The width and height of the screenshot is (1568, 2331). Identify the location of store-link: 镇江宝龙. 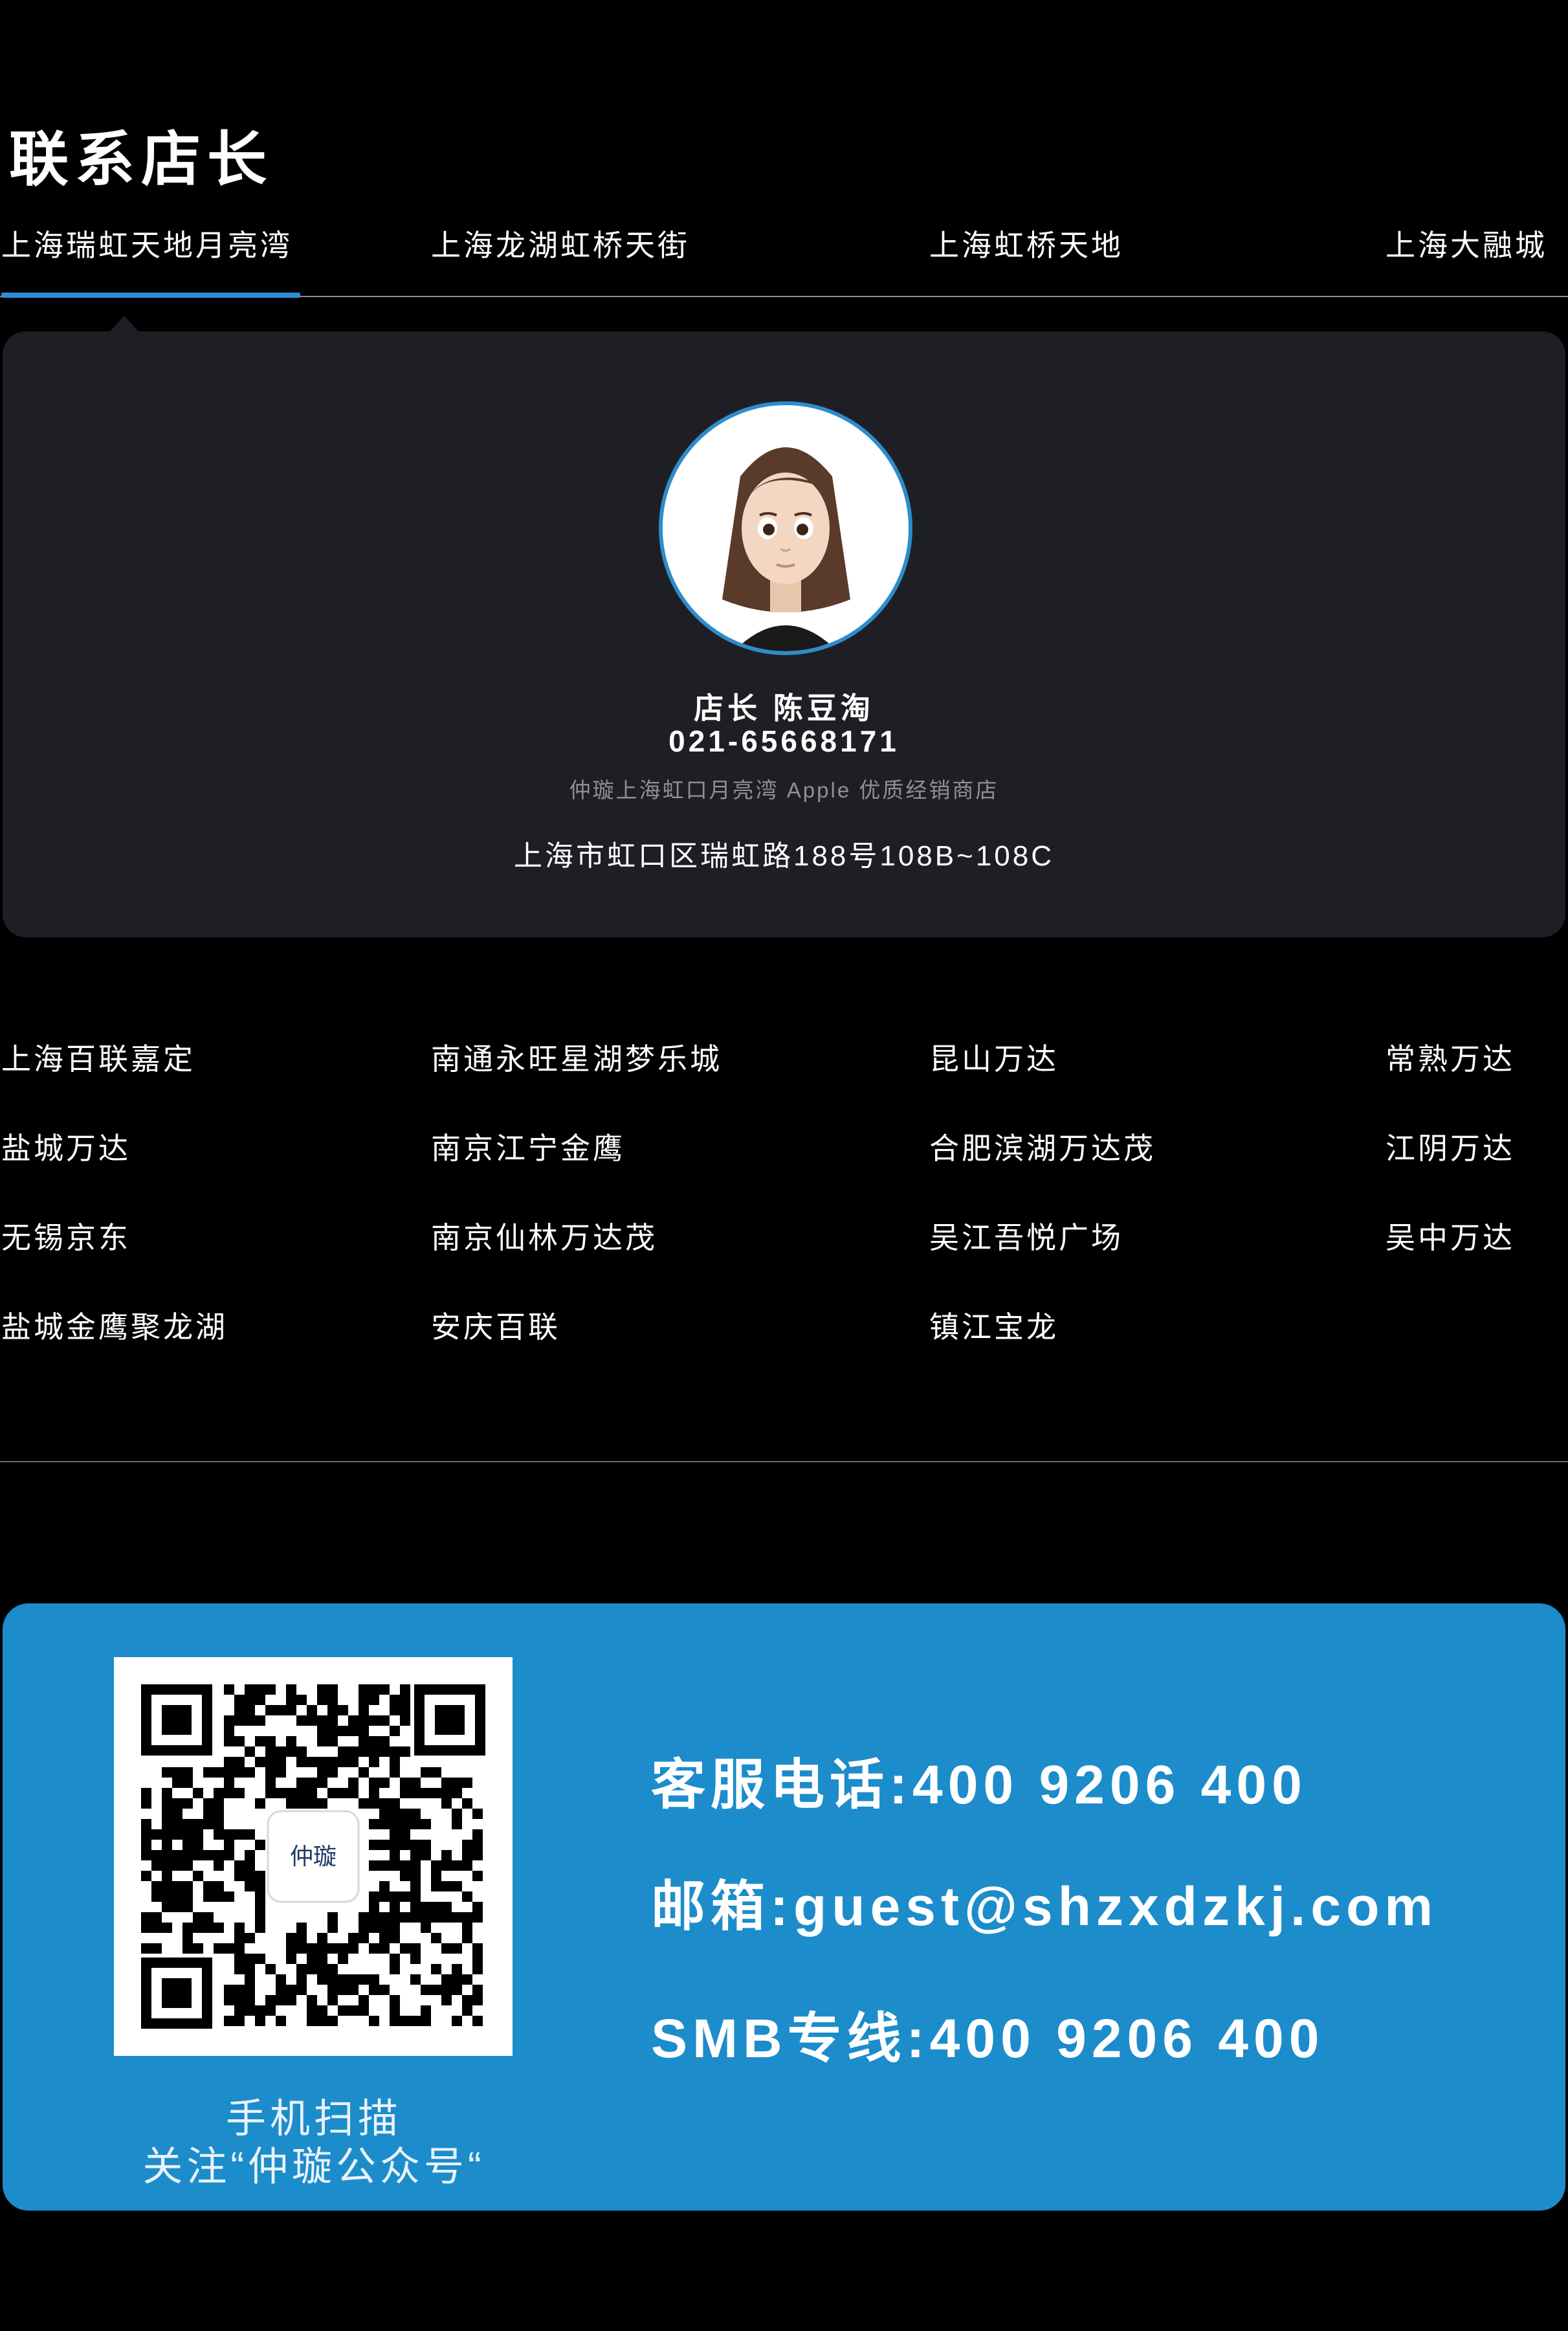
(994, 1325).